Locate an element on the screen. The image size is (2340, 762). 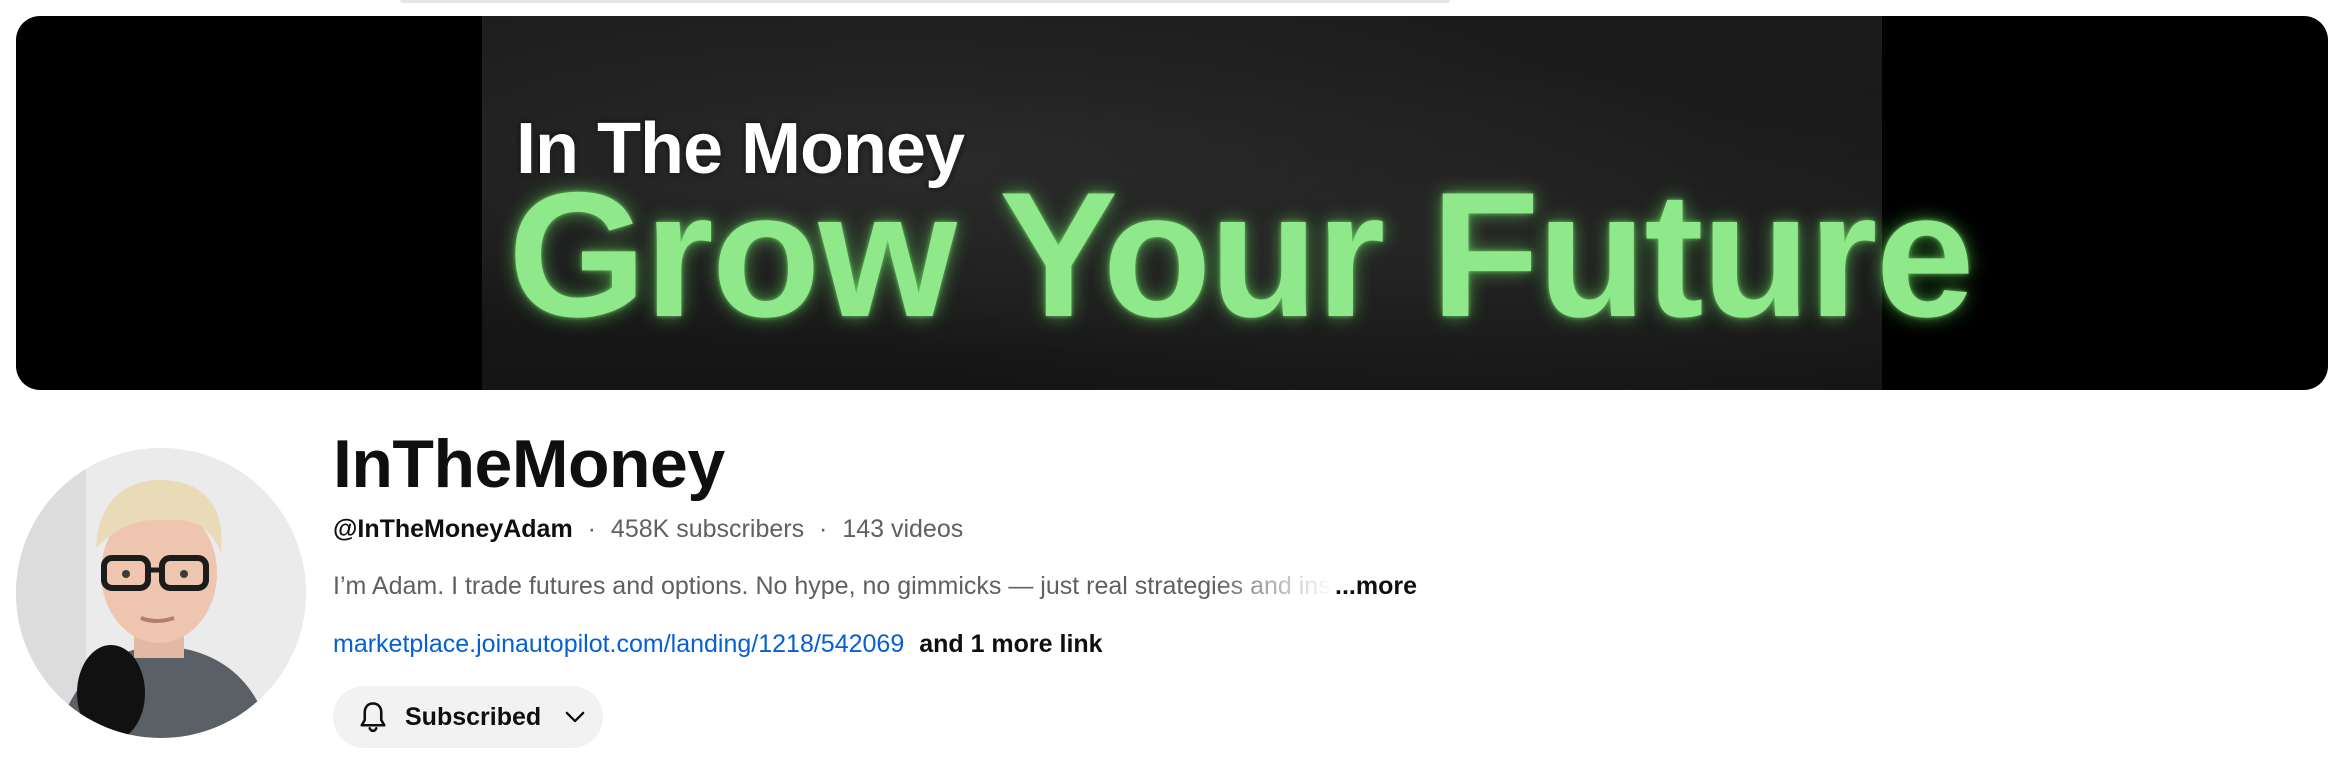
bell-icon is located at coordinates (373, 717).